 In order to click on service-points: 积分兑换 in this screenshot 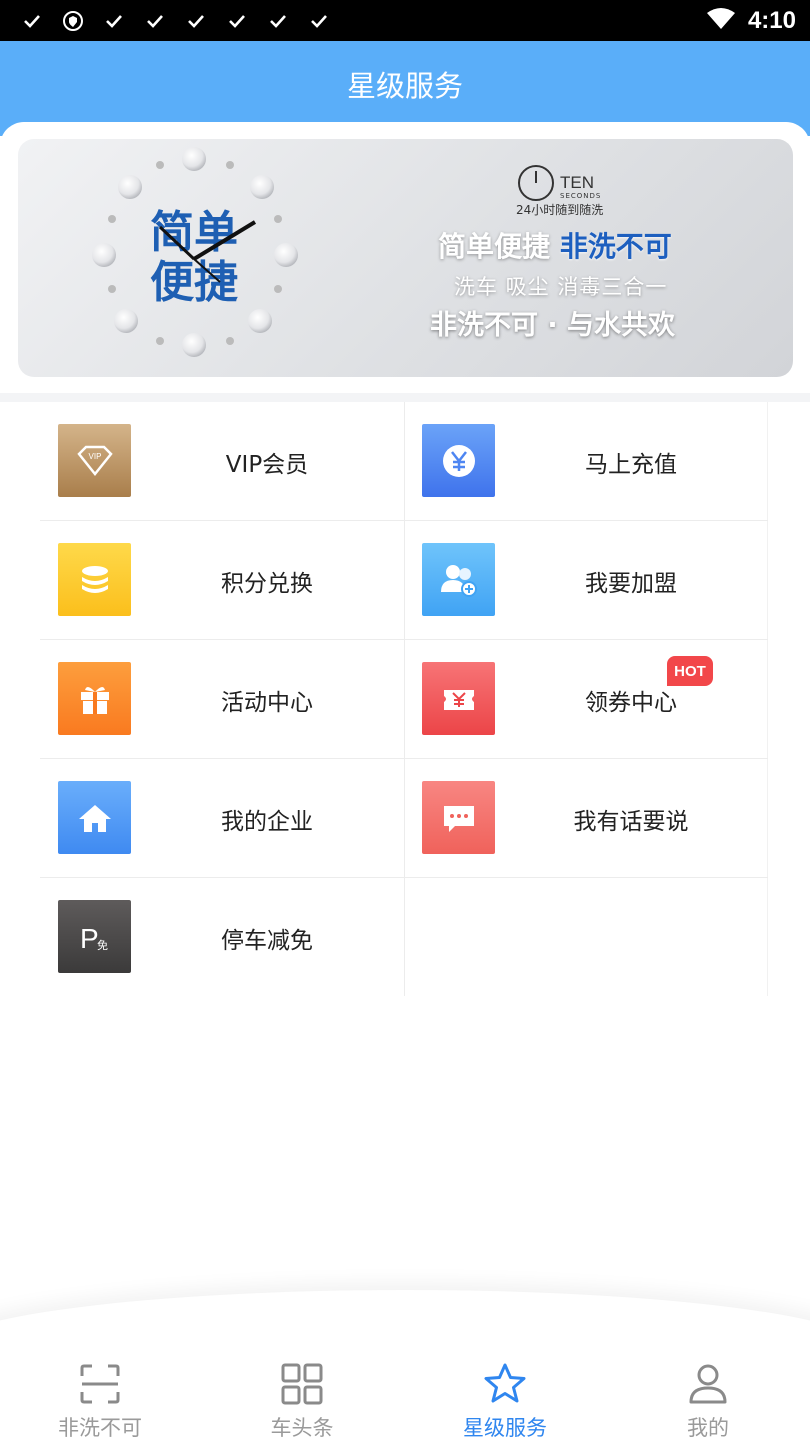, I will do `click(222, 580)`.